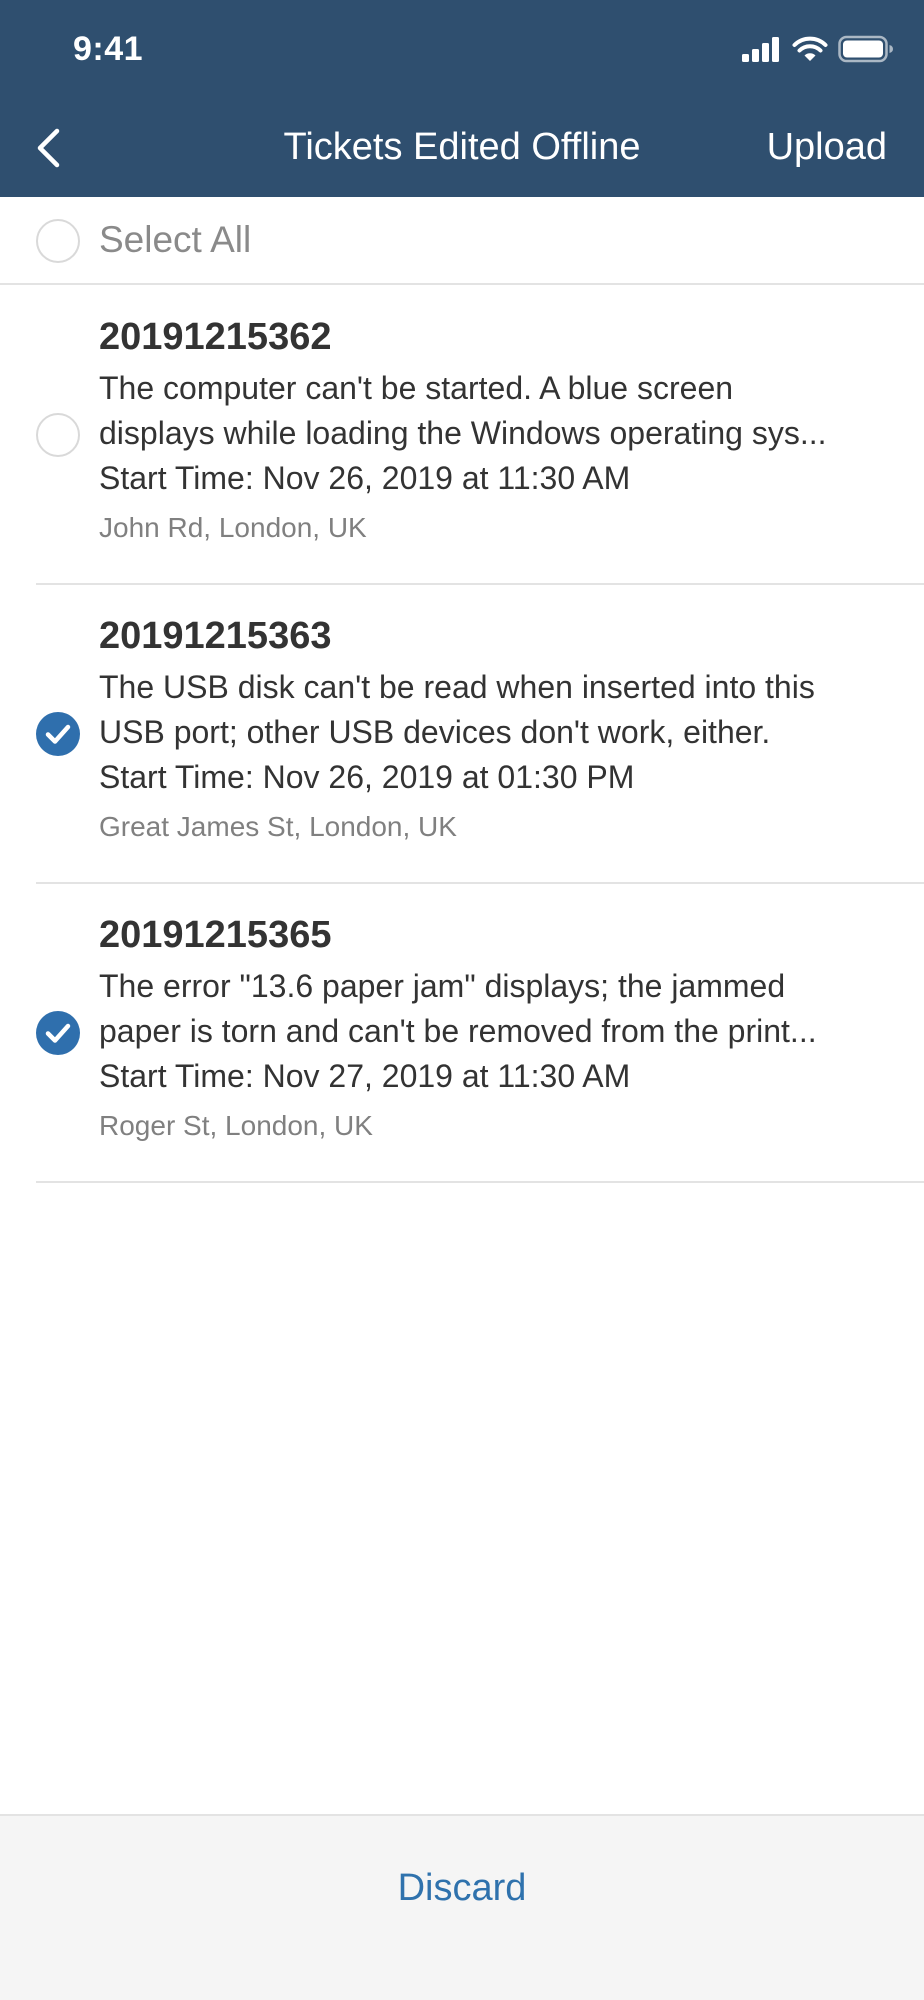 The height and width of the screenshot is (2000, 924). I want to click on battery-icon, so click(866, 51).